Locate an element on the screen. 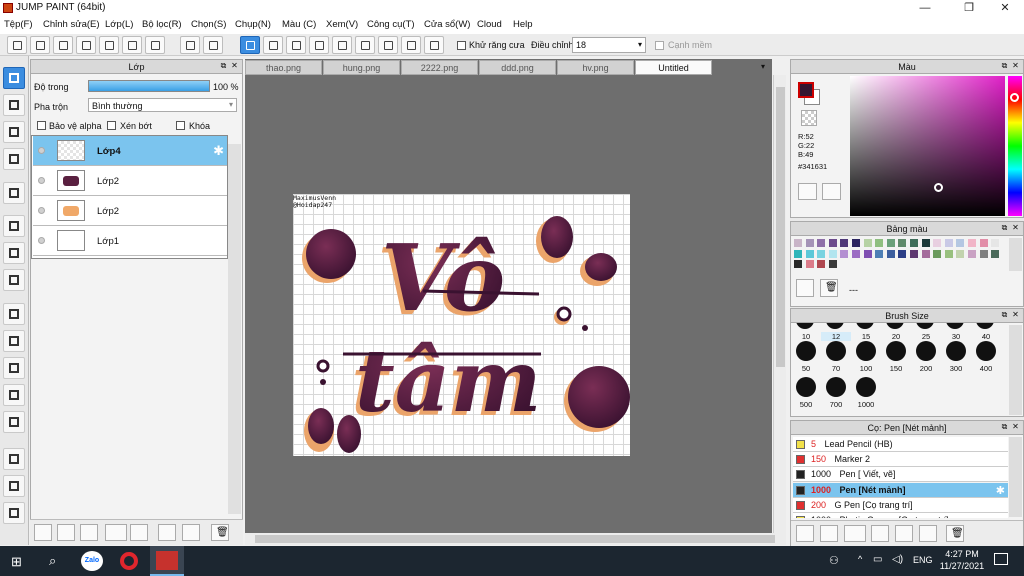  brush-folder-button is located at coordinates (904, 533).